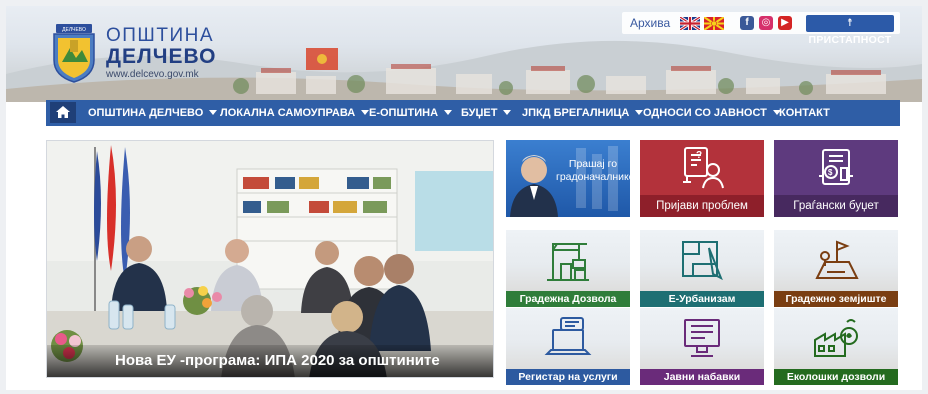  I want to click on report-problem-label: Пријави проблем, so click(702, 206).